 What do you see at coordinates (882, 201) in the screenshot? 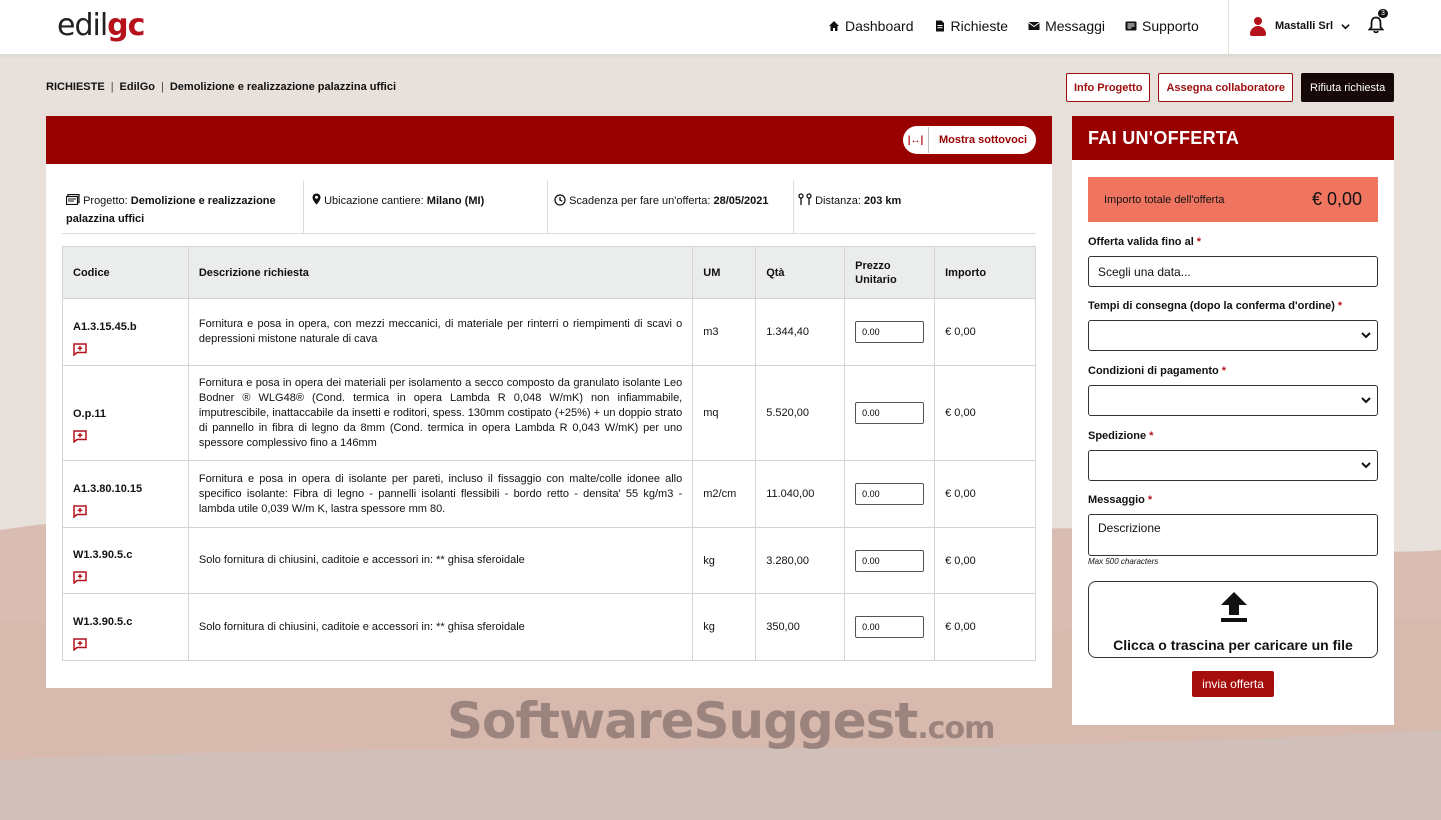
I see `distance-value: 203 km` at bounding box center [882, 201].